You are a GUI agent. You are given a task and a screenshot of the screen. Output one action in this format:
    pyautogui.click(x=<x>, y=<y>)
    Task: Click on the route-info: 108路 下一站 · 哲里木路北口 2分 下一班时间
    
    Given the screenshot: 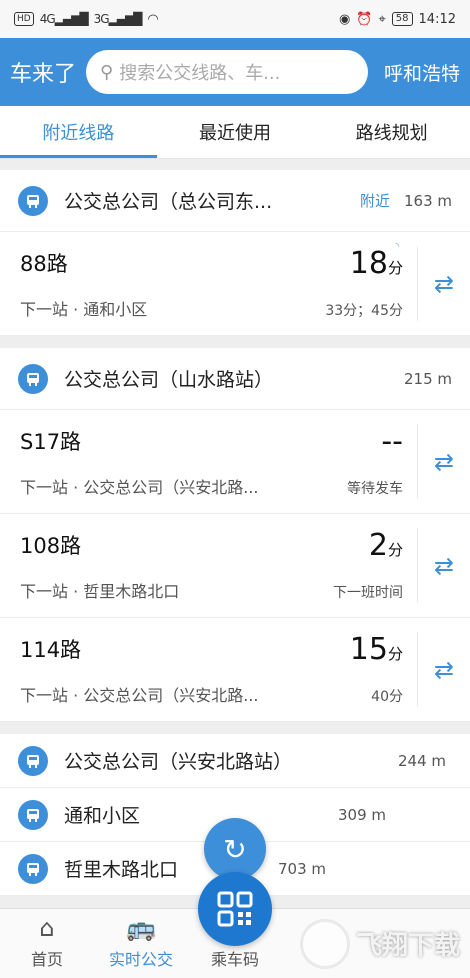 What is the action you would take?
    pyautogui.click(x=208, y=565)
    